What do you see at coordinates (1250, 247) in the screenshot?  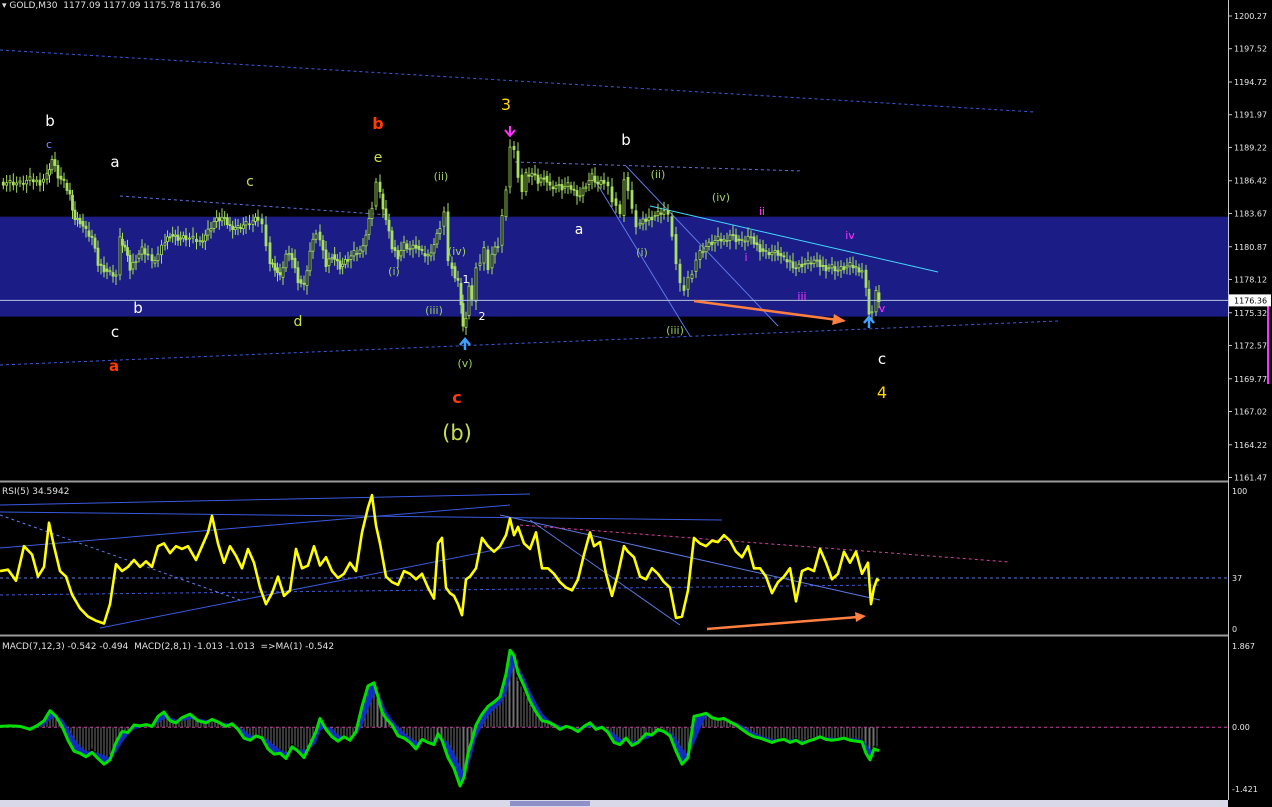 I see `price-tick-label: 1180.87` at bounding box center [1250, 247].